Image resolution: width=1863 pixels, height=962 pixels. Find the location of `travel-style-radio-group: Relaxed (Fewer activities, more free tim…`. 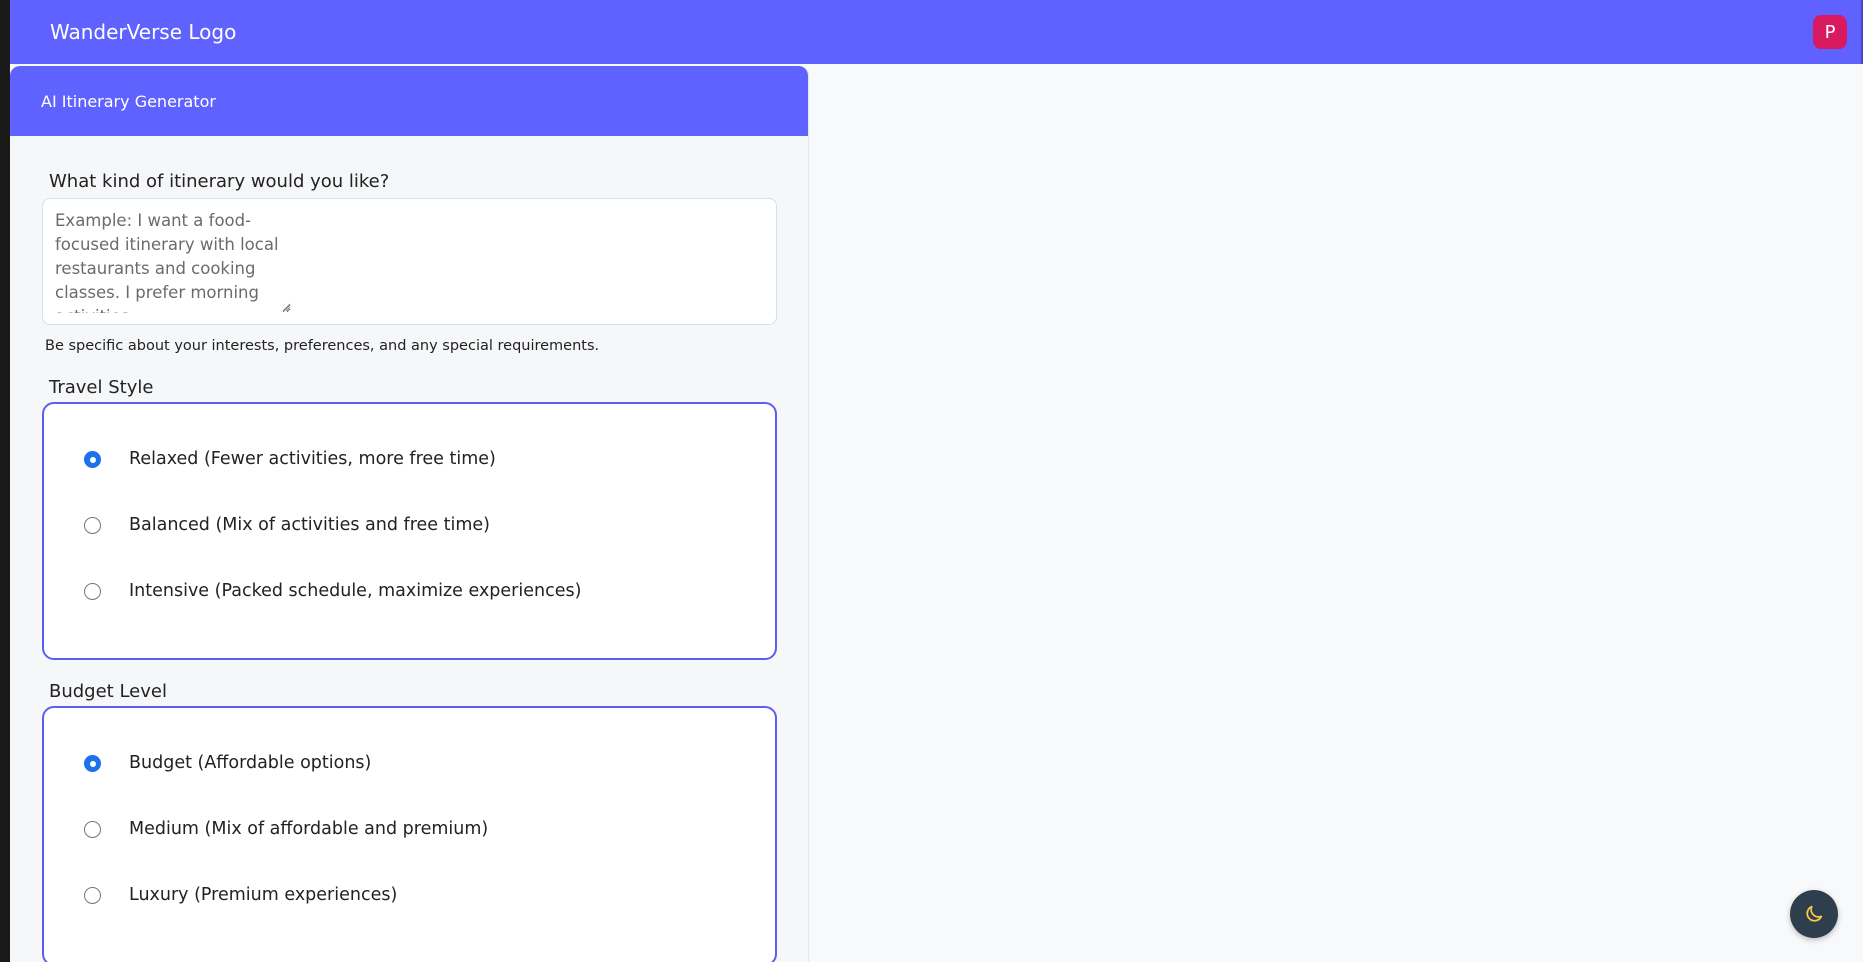

travel-style-radio-group: Relaxed (Fewer activities, more free tim… is located at coordinates (409, 531).